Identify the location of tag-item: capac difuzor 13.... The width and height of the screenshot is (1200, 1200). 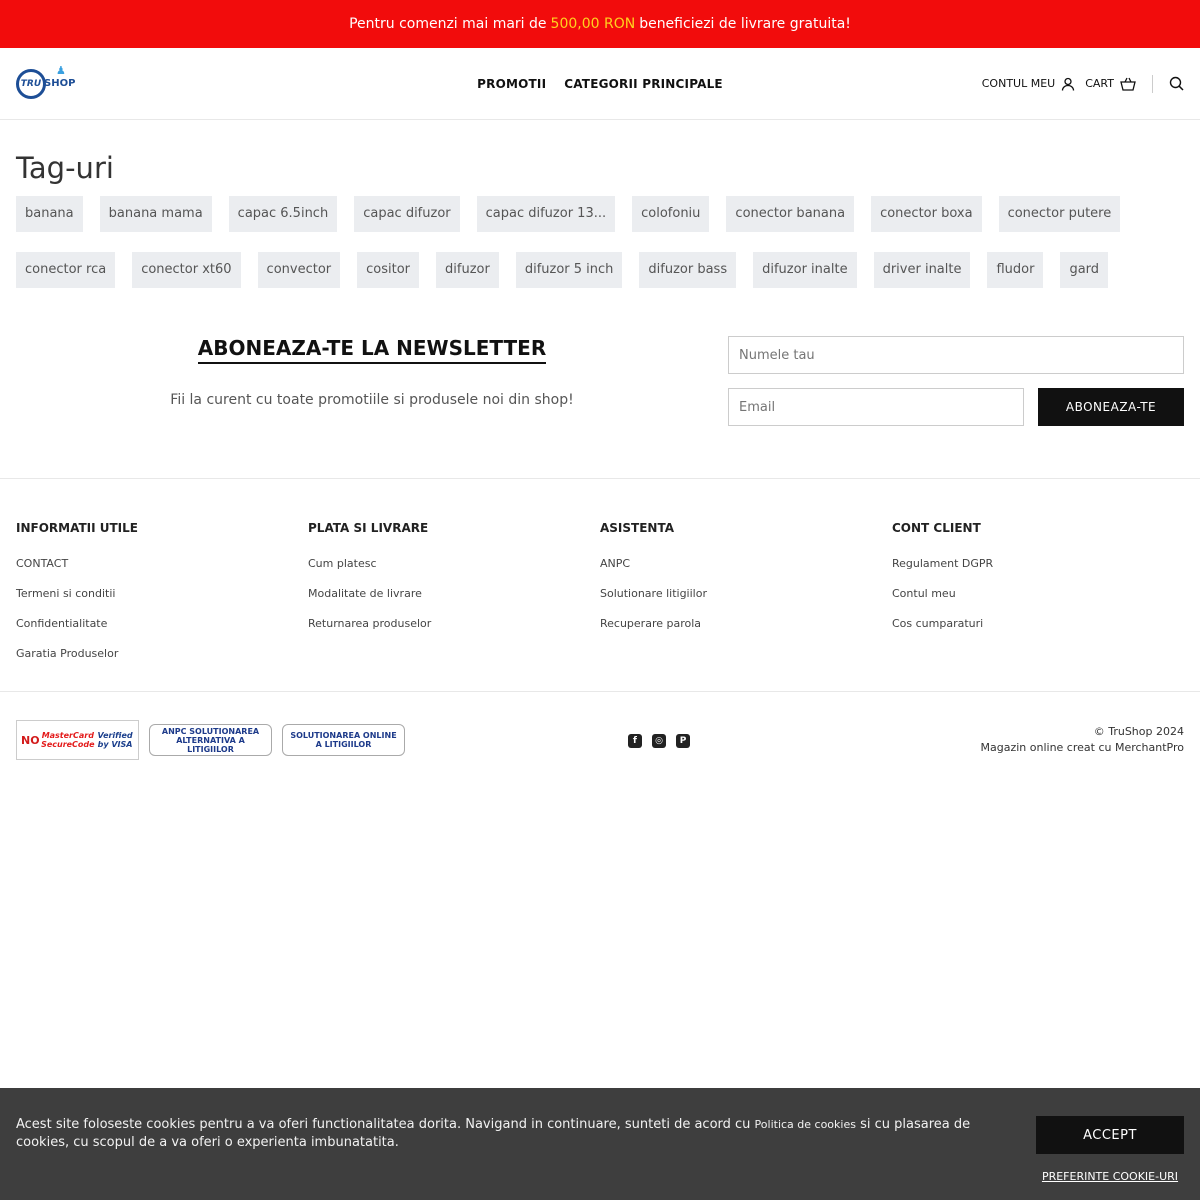
(546, 214).